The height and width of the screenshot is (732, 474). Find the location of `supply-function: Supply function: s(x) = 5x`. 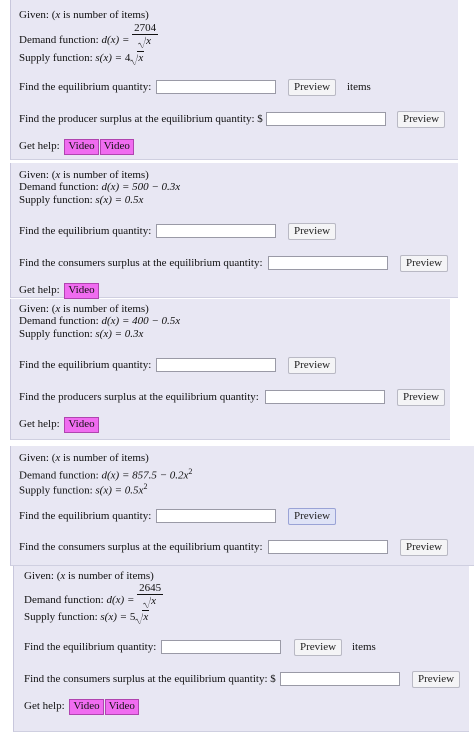

supply-function: Supply function: s(x) = 5x is located at coordinates (87, 616).